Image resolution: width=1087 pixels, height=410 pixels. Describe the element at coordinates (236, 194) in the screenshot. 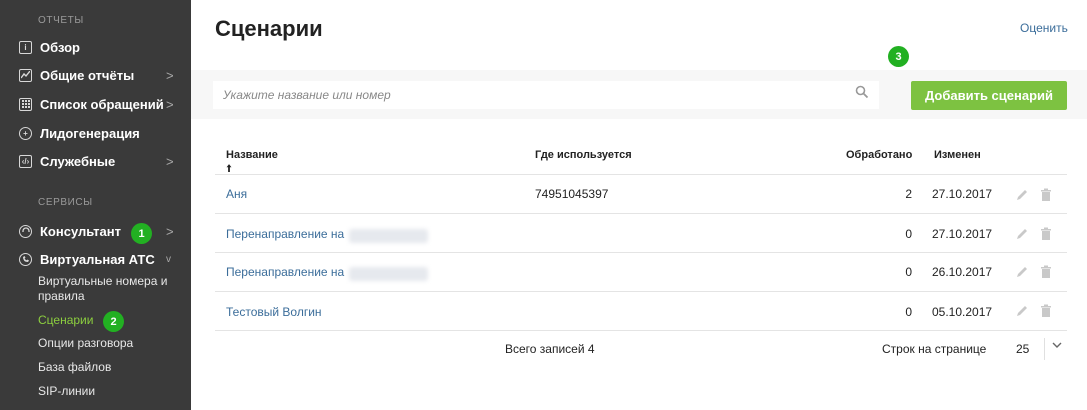

I see `scenario-name-link: Аня` at that location.